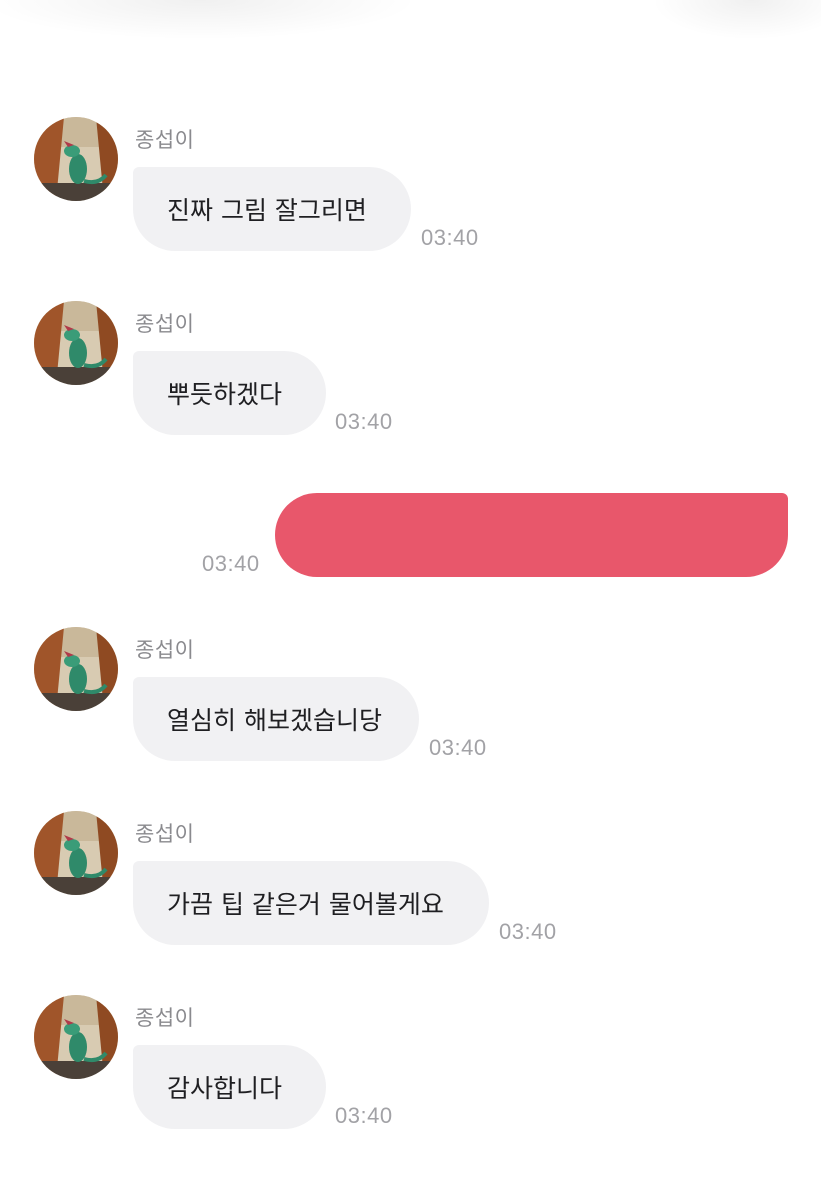  Describe the element at coordinates (531, 535) in the screenshot. I see `redacted-message-bubble` at that location.